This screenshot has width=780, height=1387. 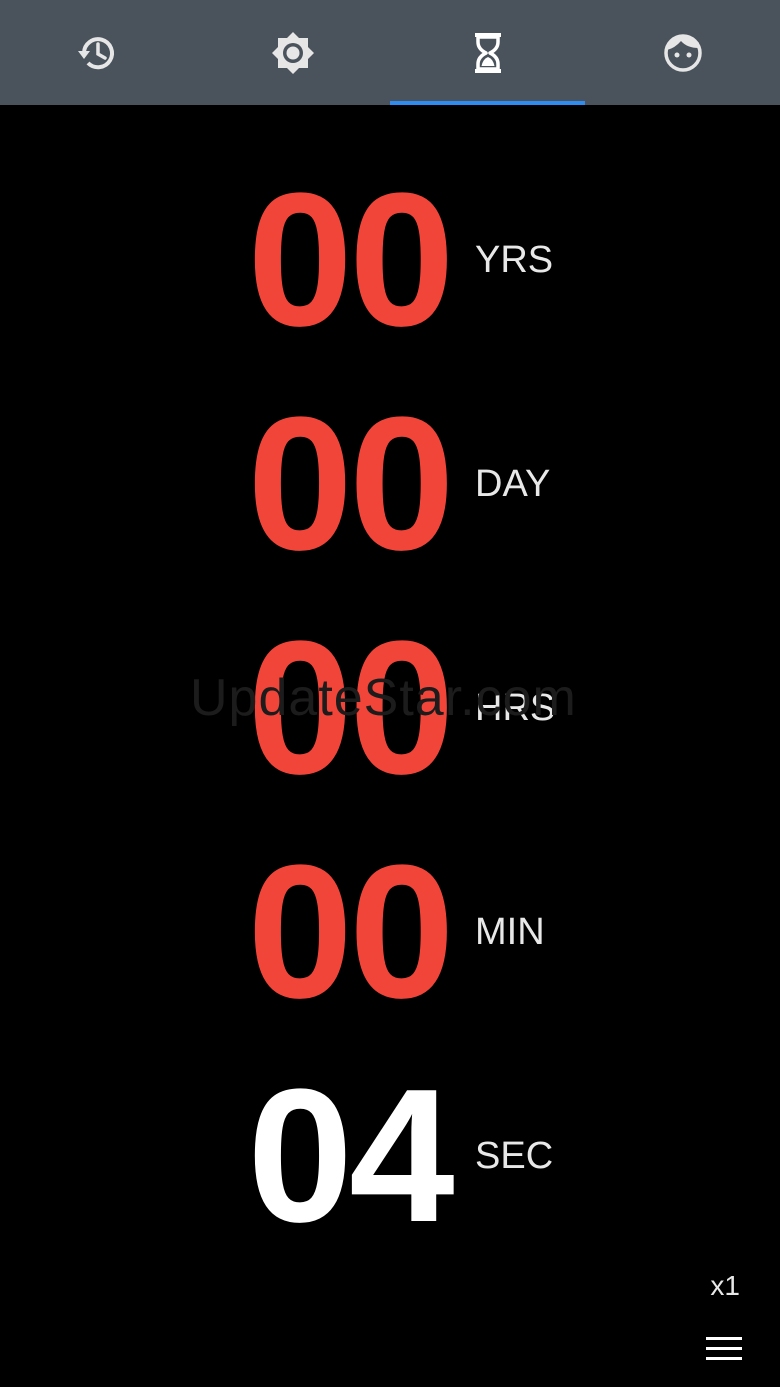 I want to click on hamburger-menu-icon, so click(x=725, y=1350).